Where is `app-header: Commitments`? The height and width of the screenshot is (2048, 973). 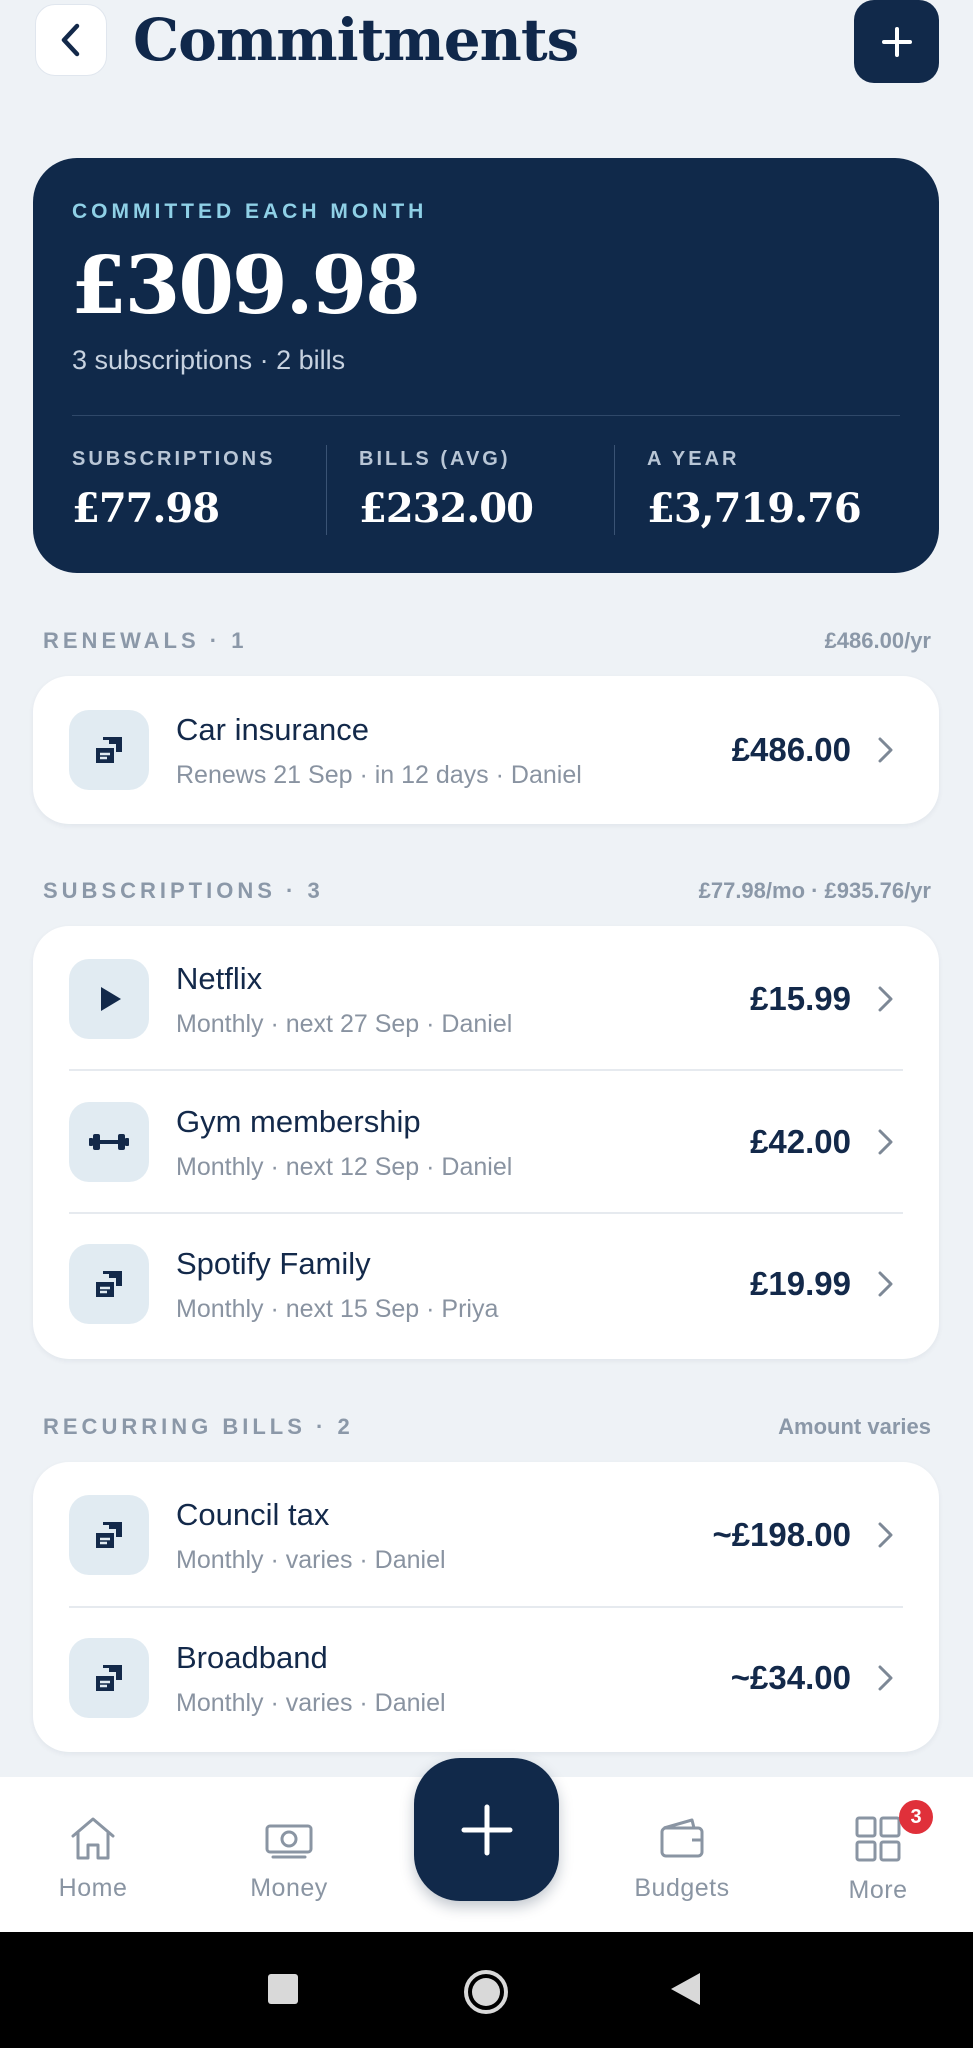
app-header: Commitments is located at coordinates (486, 50).